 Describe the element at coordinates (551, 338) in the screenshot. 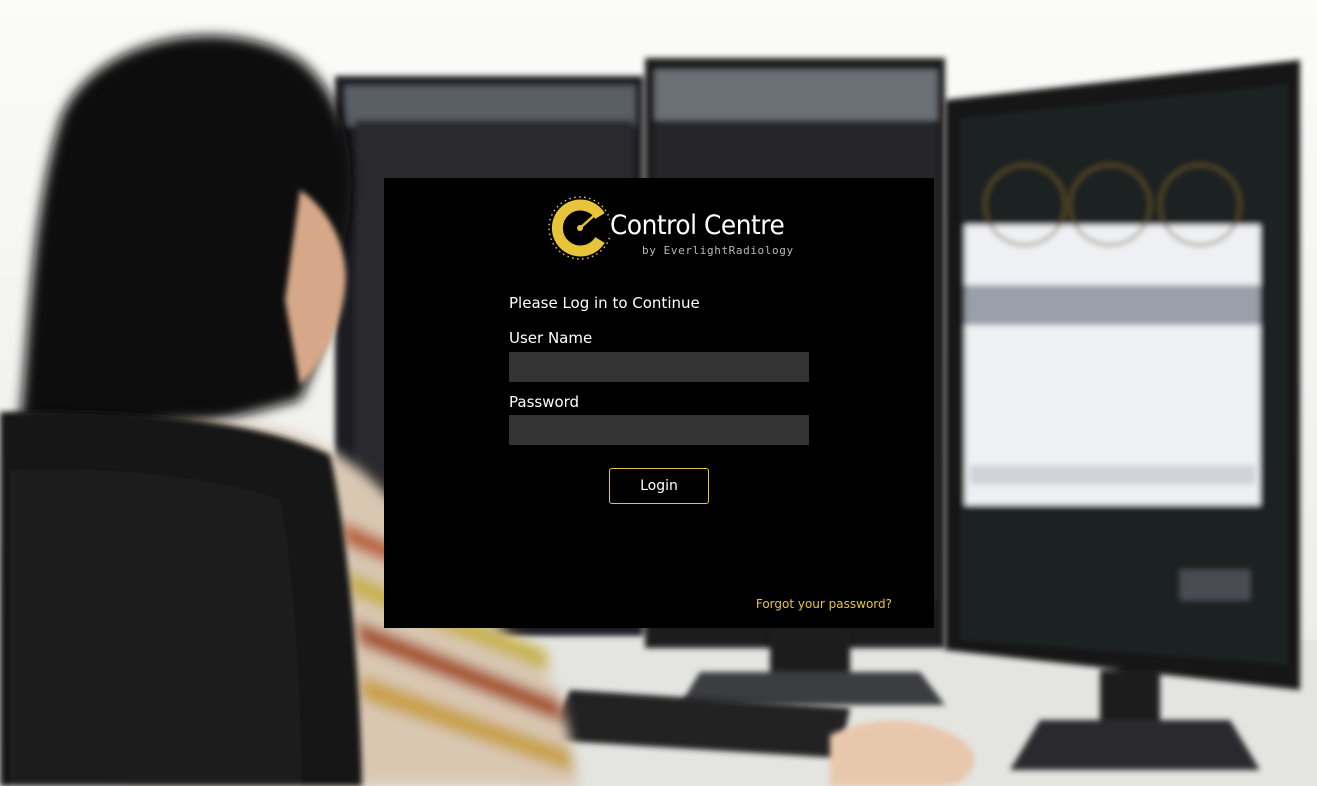

I see `username-label: User Name` at that location.